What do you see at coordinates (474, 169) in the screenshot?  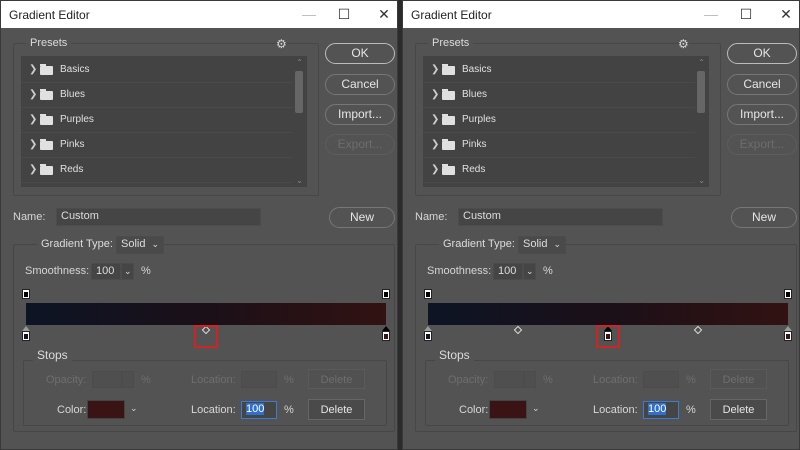 I see `preset-folder-label: Reds` at bounding box center [474, 169].